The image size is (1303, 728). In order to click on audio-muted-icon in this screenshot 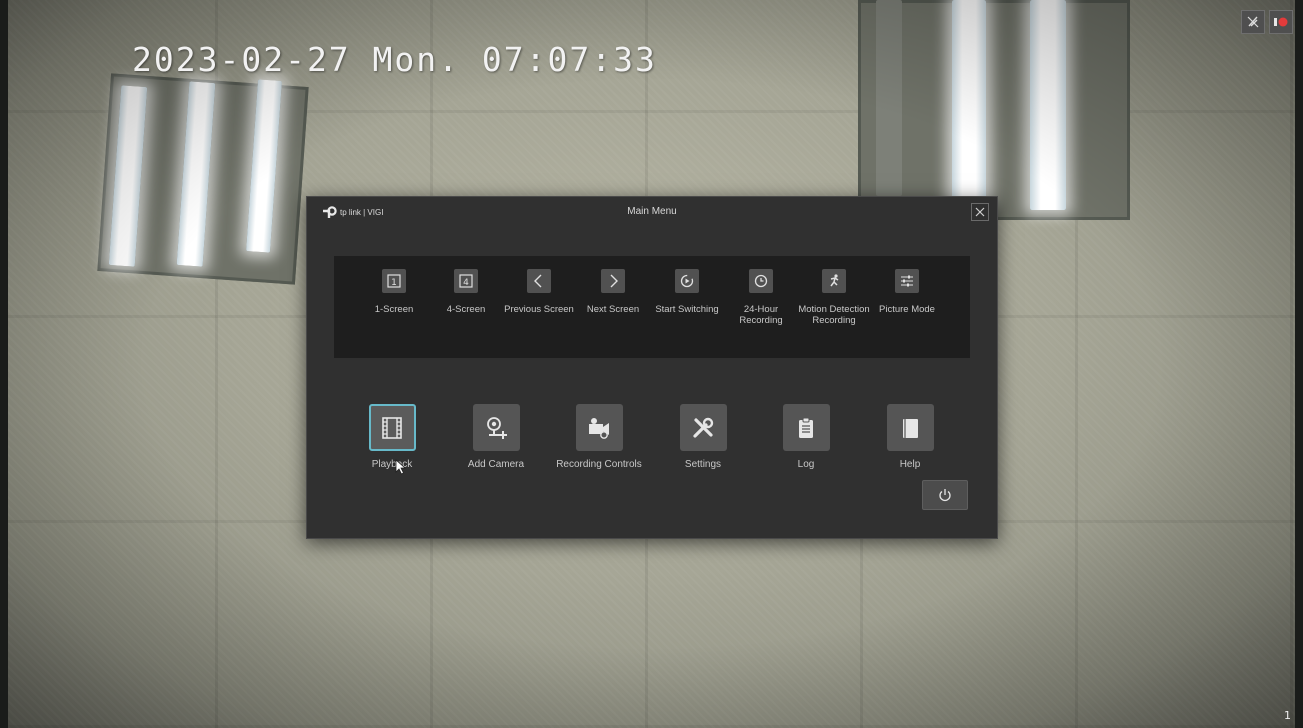, I will do `click(1253, 22)`.